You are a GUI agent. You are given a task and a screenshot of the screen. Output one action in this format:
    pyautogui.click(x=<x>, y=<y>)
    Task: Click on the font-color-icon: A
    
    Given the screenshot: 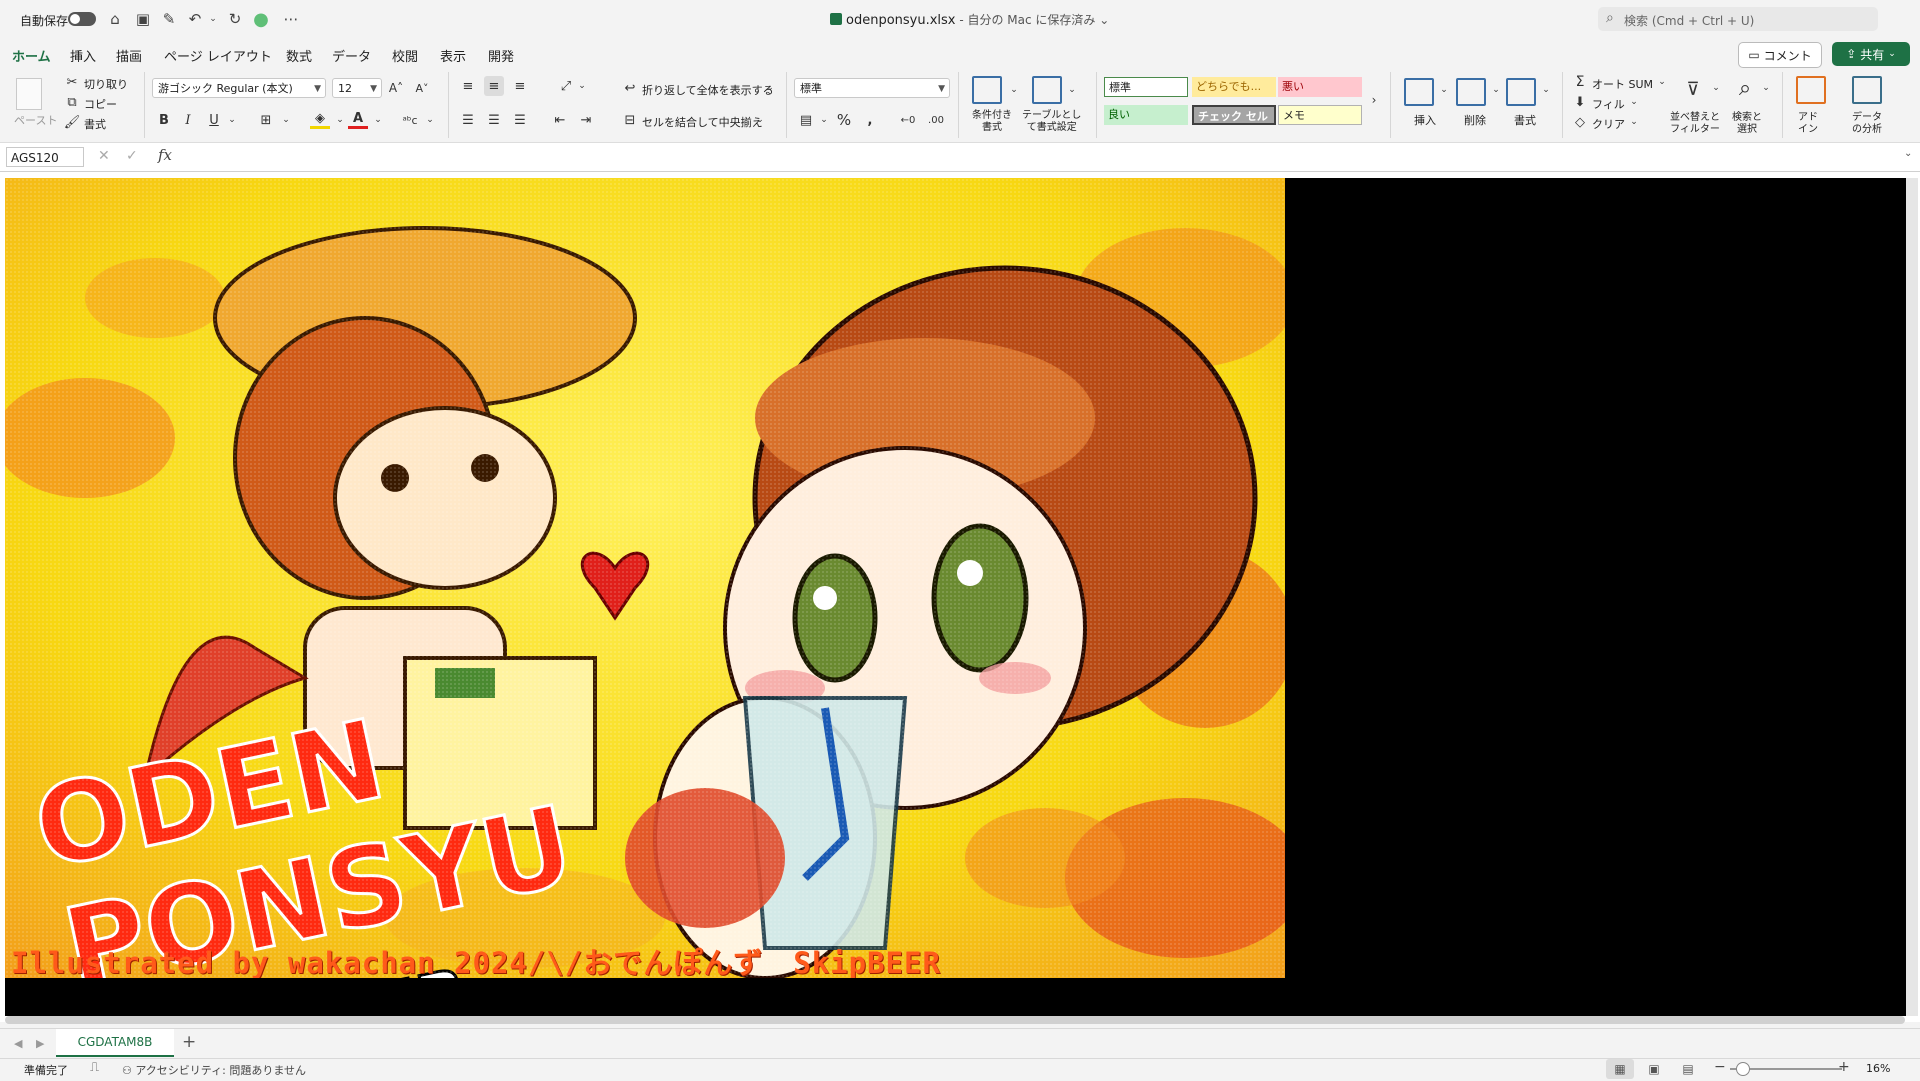 What is the action you would take?
    pyautogui.click(x=358, y=119)
    